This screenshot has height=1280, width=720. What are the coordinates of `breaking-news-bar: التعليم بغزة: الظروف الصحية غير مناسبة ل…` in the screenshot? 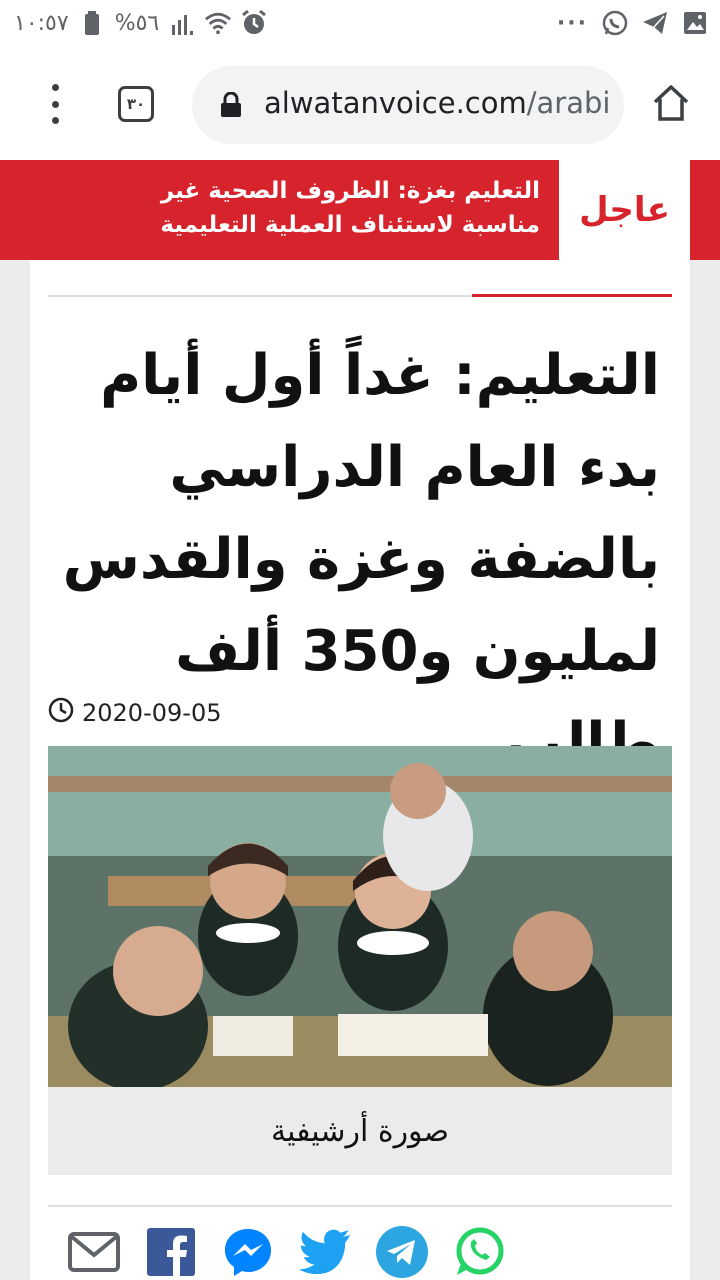 It's located at (360, 210).